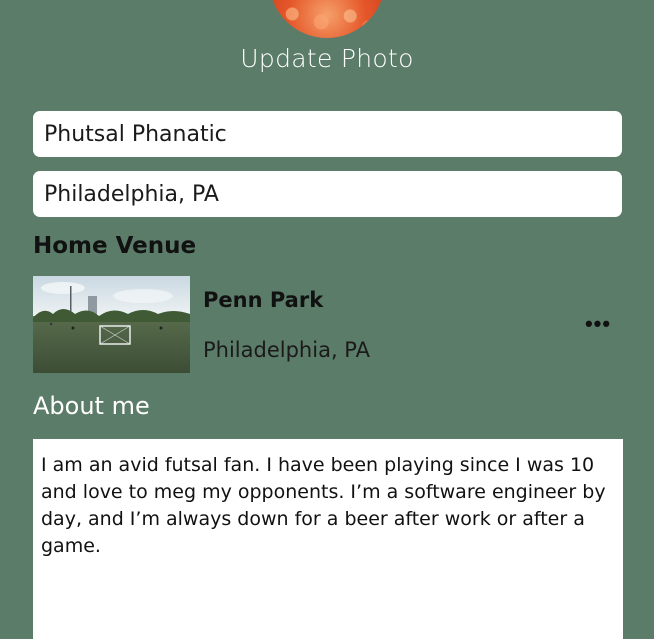 The height and width of the screenshot is (639, 654). What do you see at coordinates (327, 58) in the screenshot?
I see `update-photo-button: Update Photo` at bounding box center [327, 58].